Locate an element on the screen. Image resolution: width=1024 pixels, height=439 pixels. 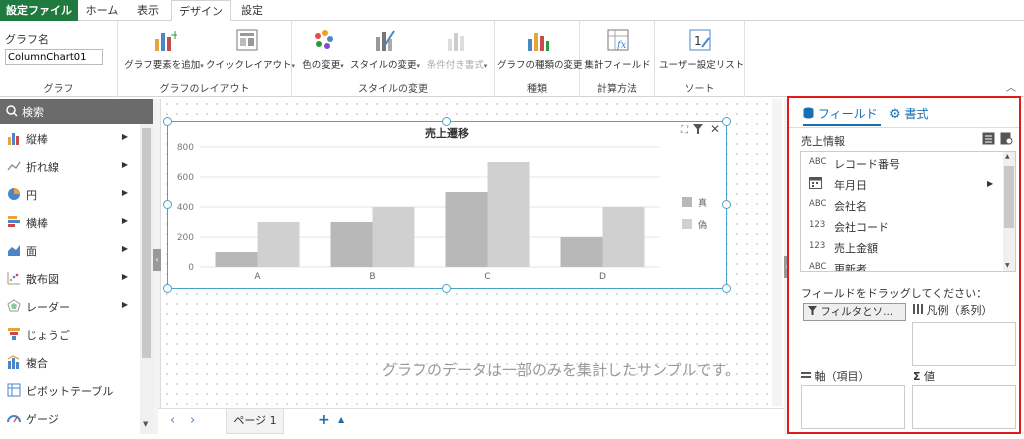
field-list-scrollbar: ▲ ▼ is located at coordinates (1009, 211).